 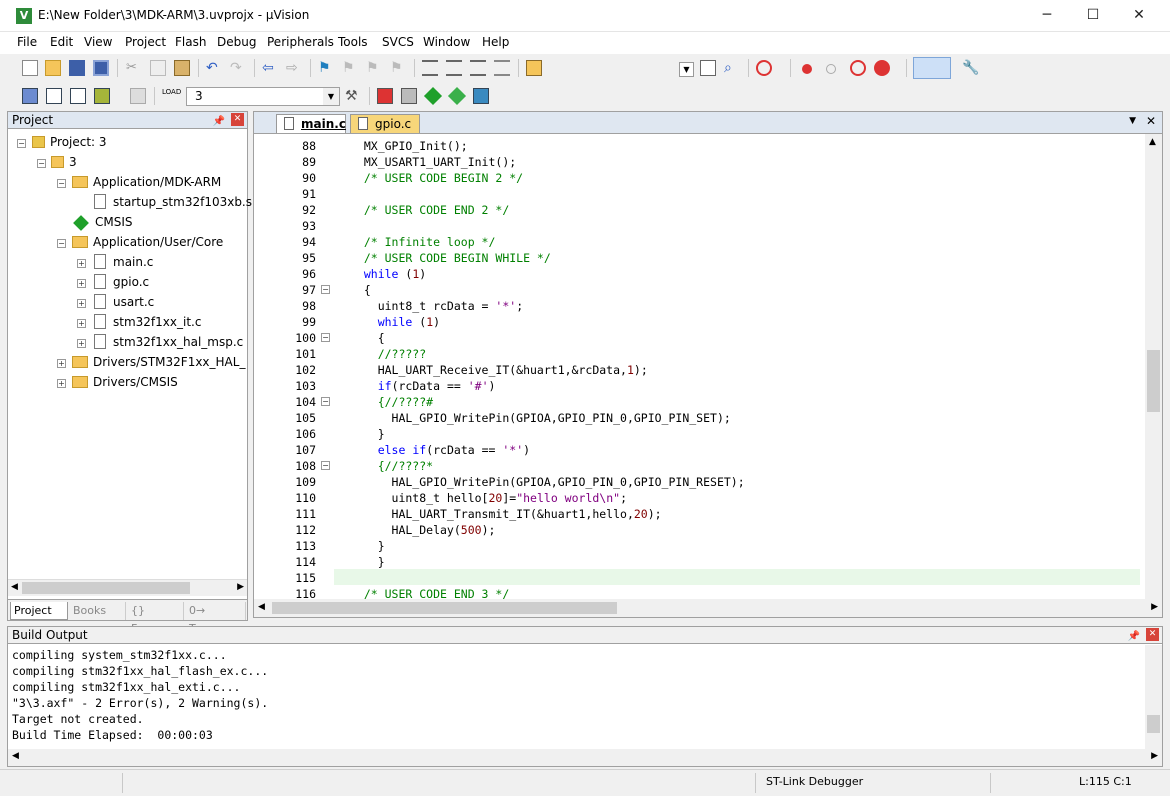 What do you see at coordinates (27, 42) in the screenshot?
I see `menu-file: File` at bounding box center [27, 42].